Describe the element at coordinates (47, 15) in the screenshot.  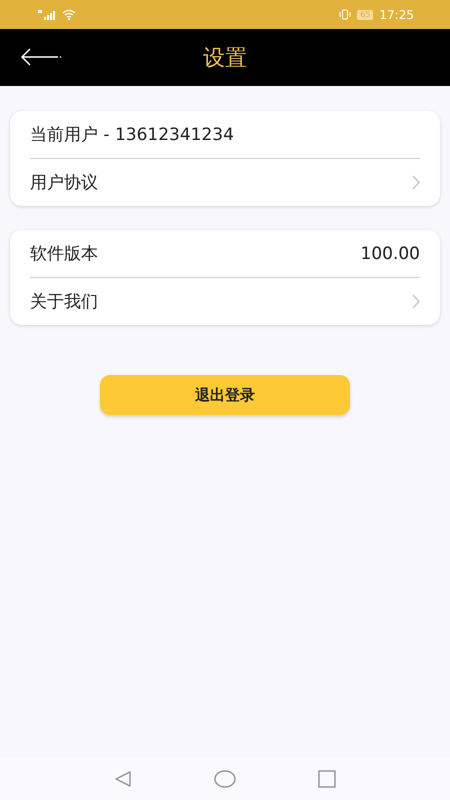
I see `signal-icon` at that location.